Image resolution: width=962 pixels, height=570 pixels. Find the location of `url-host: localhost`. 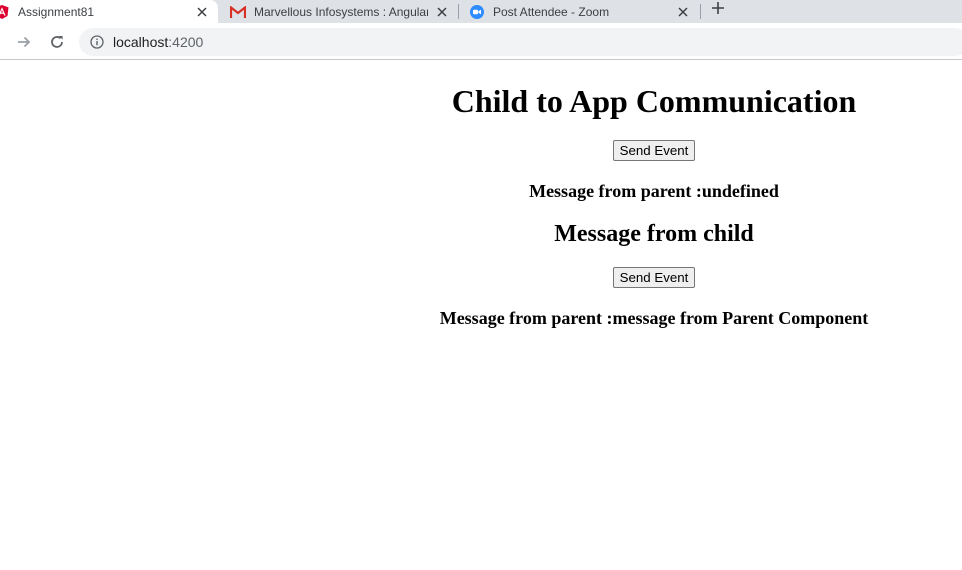

url-host: localhost is located at coordinates (141, 42).